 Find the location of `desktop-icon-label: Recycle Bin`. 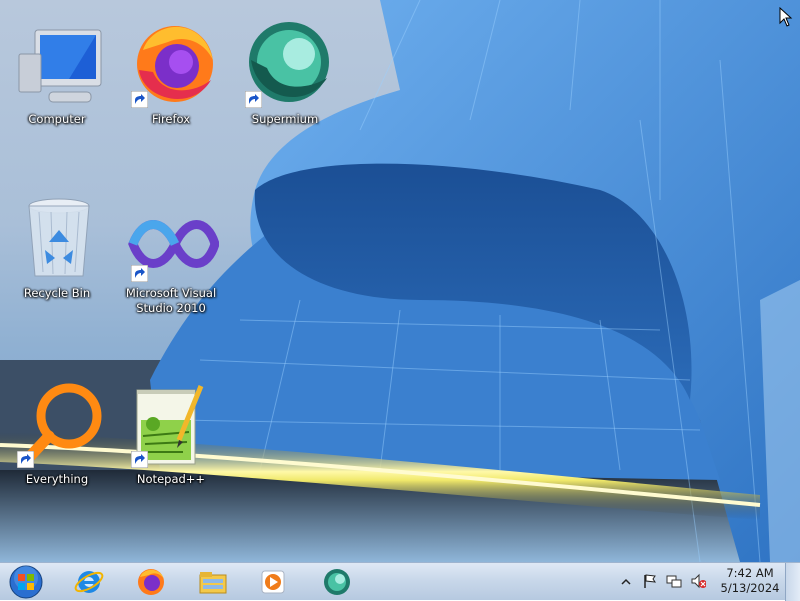

desktop-icon-label: Recycle Bin is located at coordinates (57, 293).